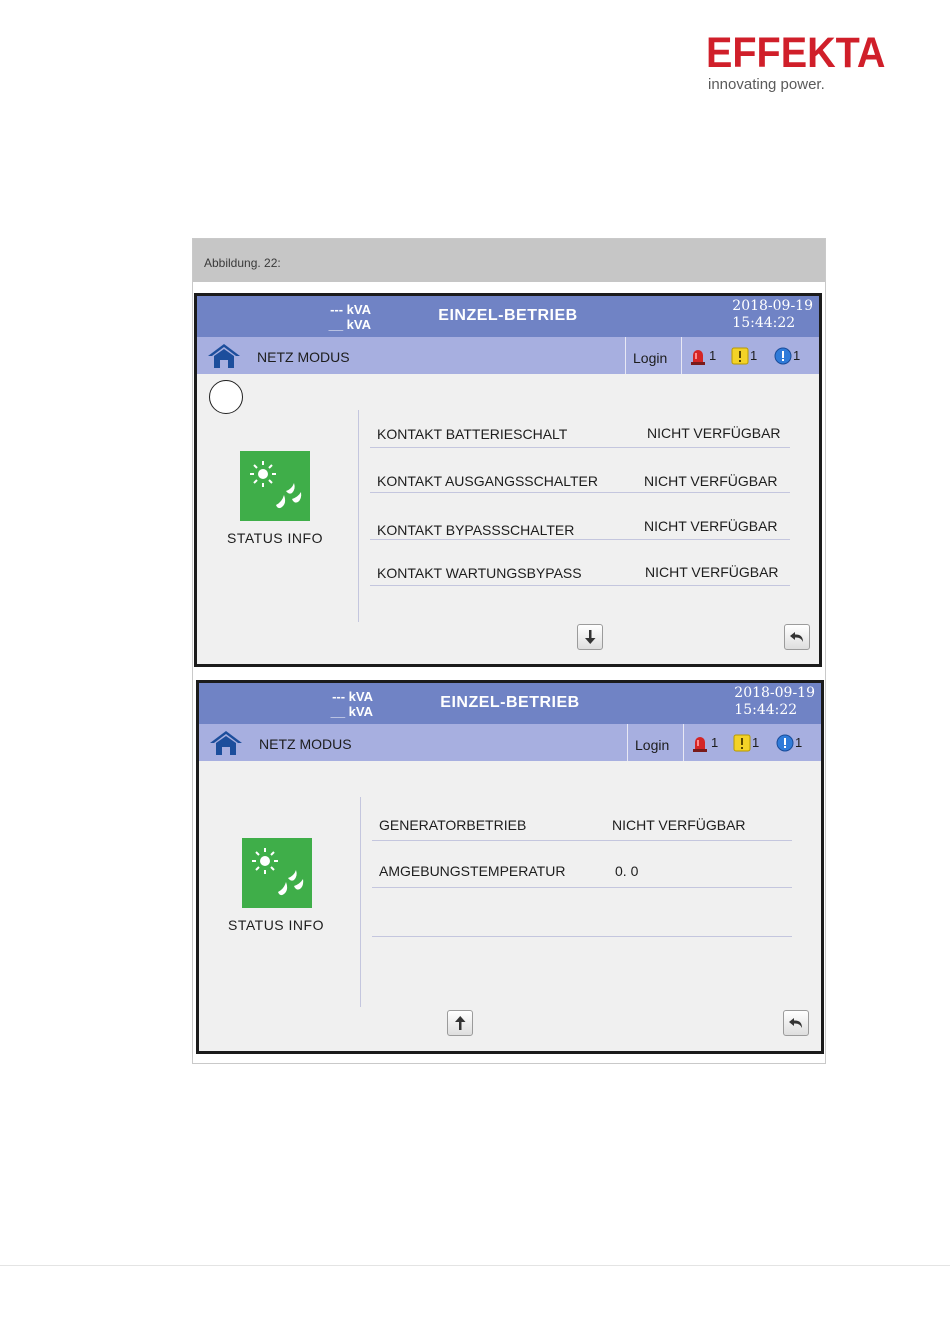 The height and width of the screenshot is (1344, 950). Describe the element at coordinates (242, 263) in the screenshot. I see `figure-caption: Abbildung. 22:` at that location.